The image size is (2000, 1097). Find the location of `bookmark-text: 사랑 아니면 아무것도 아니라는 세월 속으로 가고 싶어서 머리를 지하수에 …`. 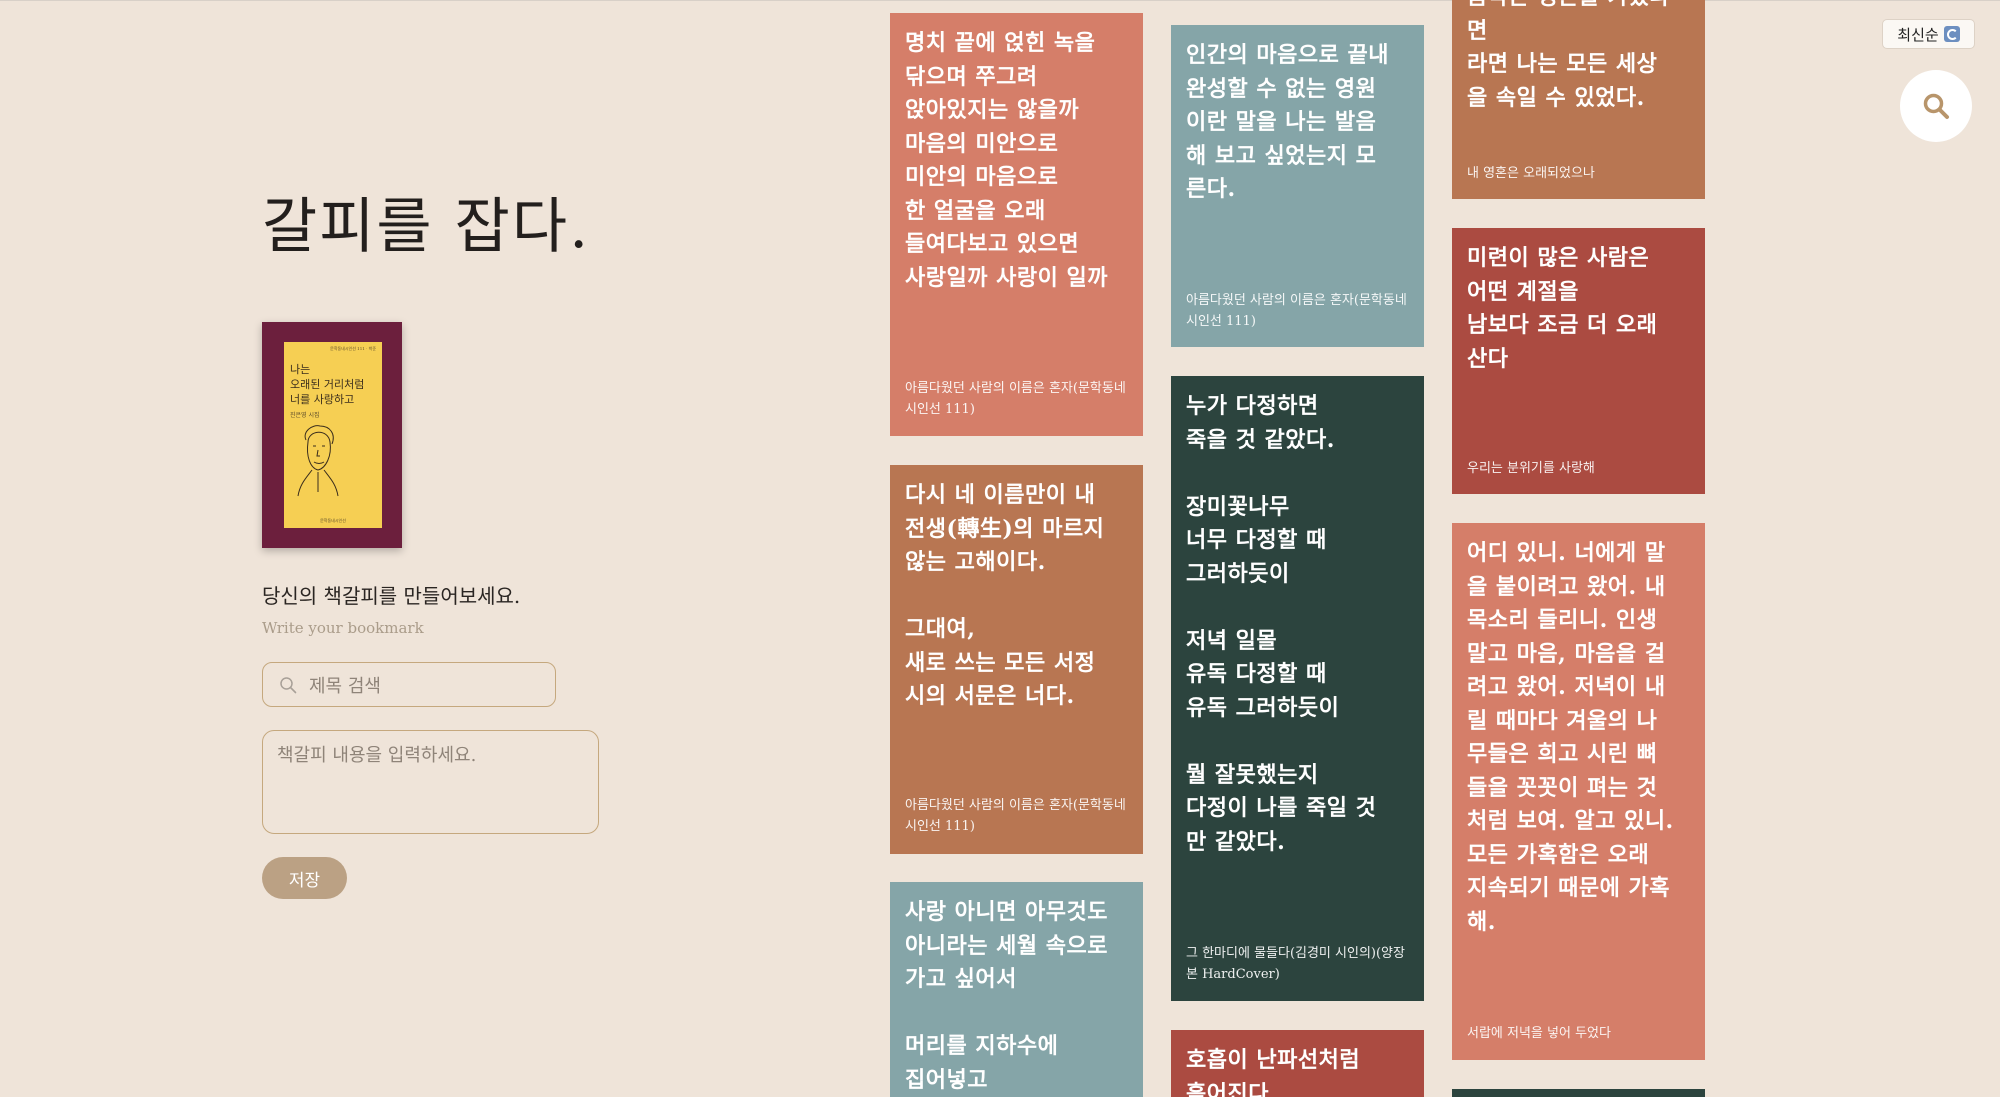

bookmark-text: 사랑 아니면 아무것도 아니라는 세월 속으로 가고 싶어서 머리를 지하수에 … is located at coordinates (1006, 996).